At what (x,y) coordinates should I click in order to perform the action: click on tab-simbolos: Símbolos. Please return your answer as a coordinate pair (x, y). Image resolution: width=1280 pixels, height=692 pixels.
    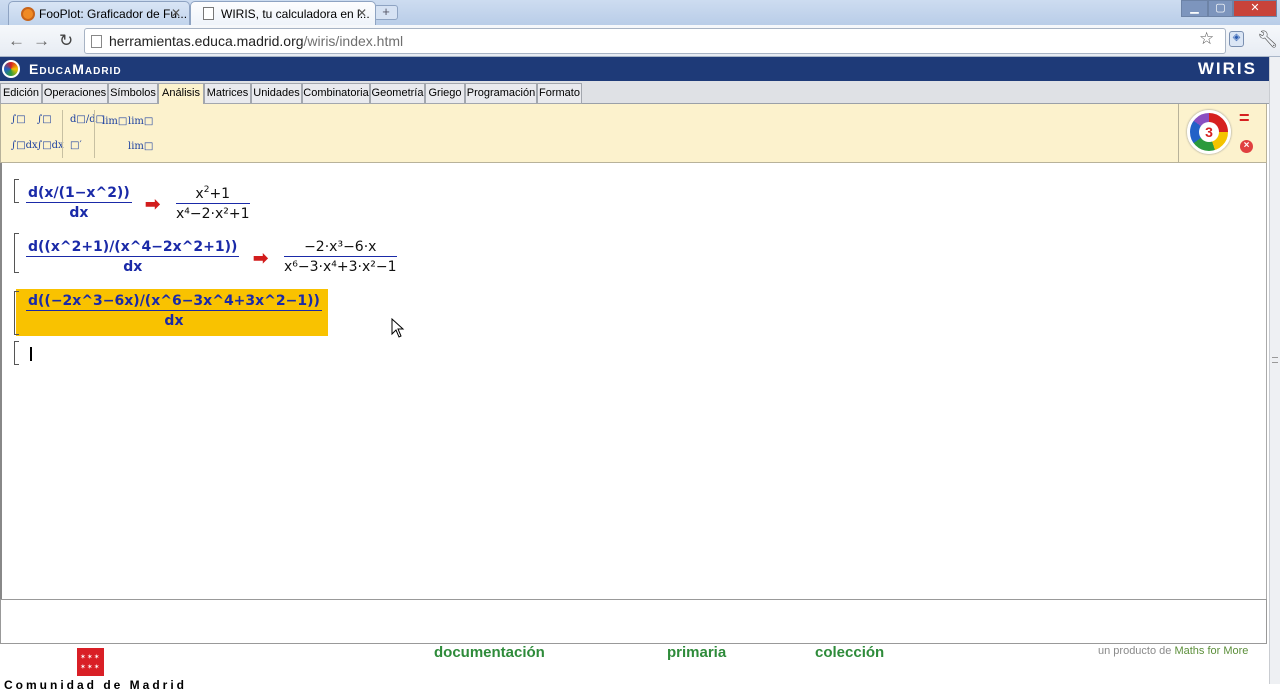
    Looking at the image, I should click on (133, 93).